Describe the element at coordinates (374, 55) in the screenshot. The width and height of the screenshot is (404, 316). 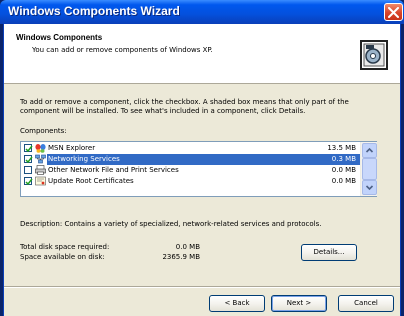
I see `windows-components-icon` at that location.